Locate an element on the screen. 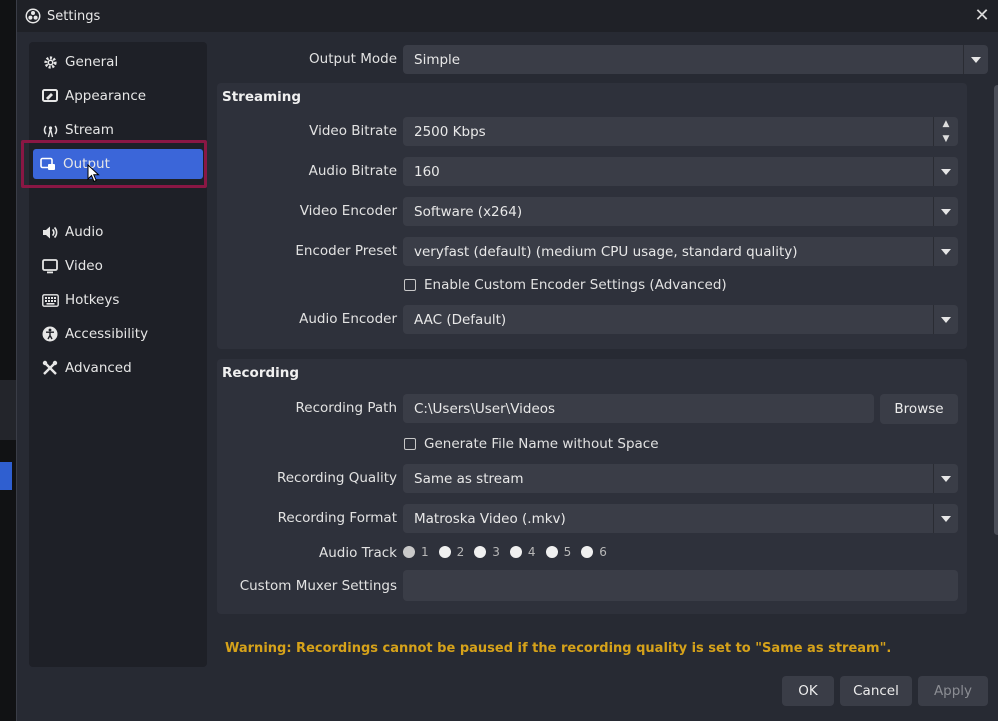 The height and width of the screenshot is (721, 998). streaming-group-title: Streaming is located at coordinates (262, 97).